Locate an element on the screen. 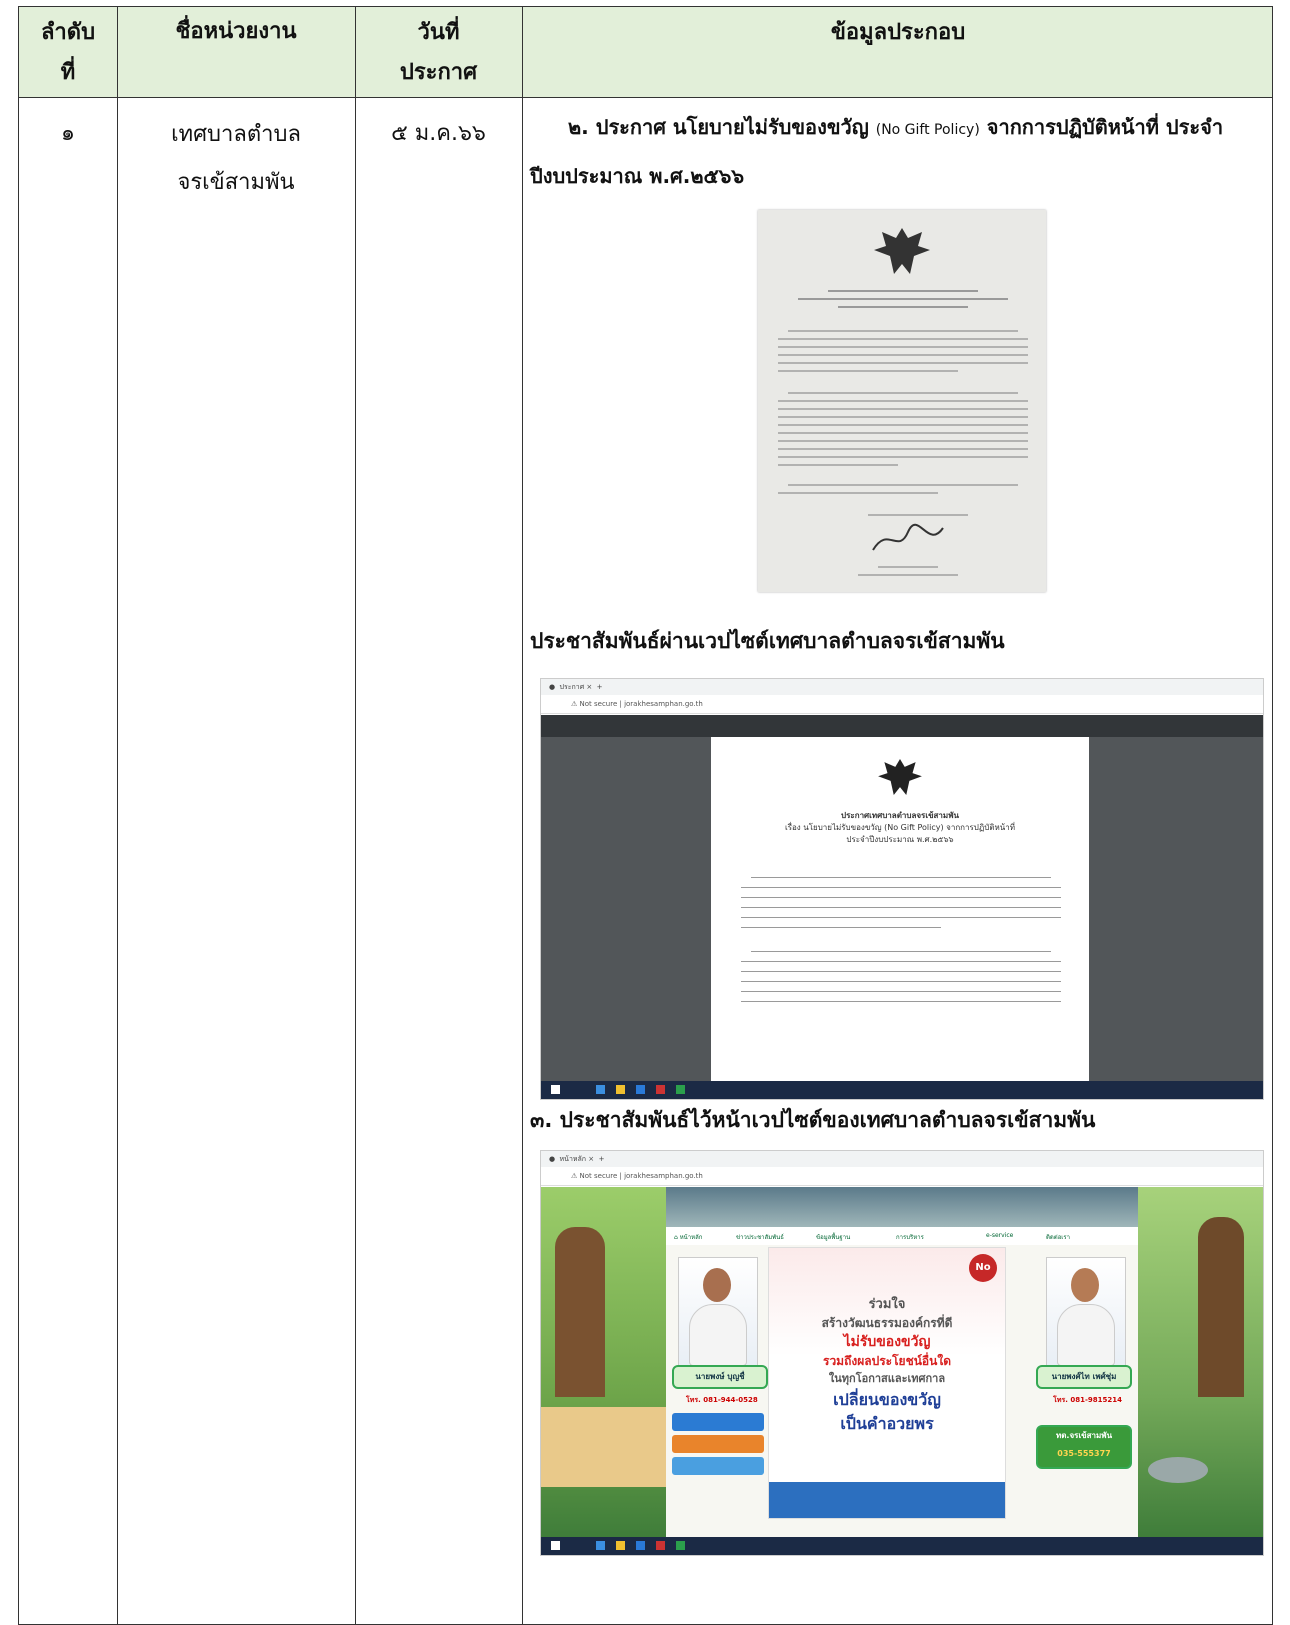 The width and height of the screenshot is (1290, 1625). poster-footer-banner is located at coordinates (887, 1500).